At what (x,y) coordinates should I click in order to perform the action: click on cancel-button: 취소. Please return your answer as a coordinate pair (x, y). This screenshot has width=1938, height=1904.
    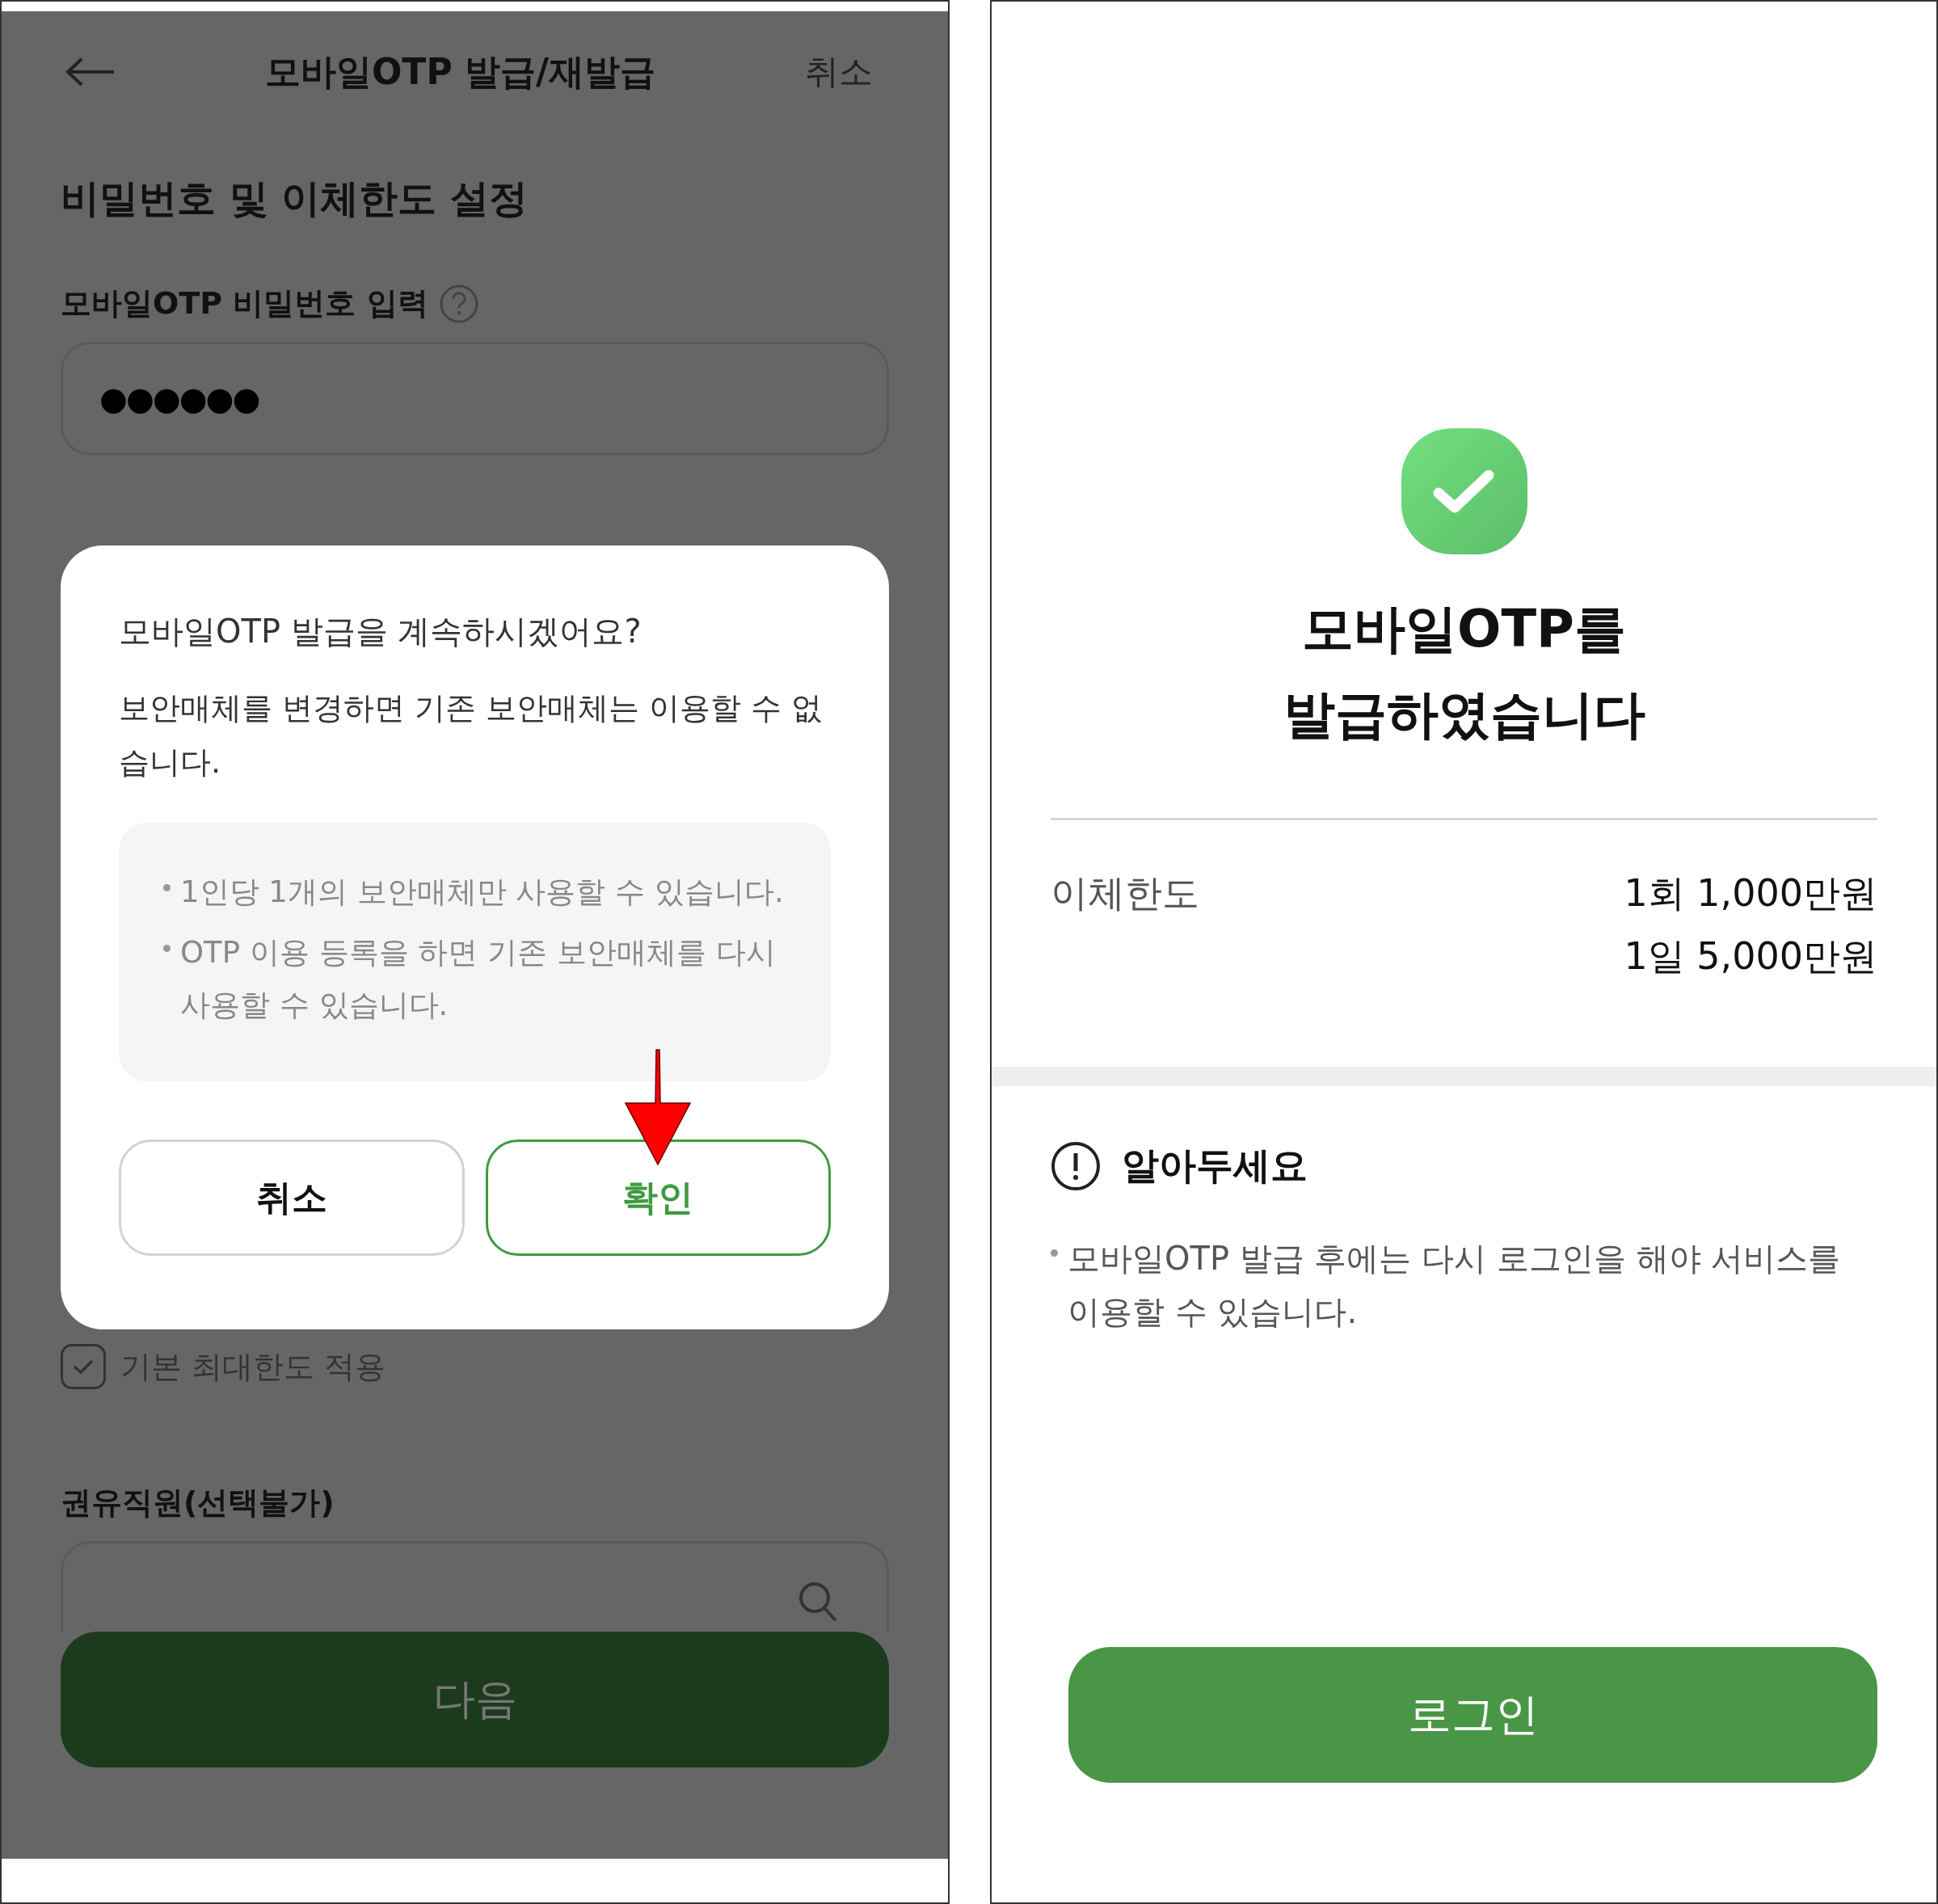
    Looking at the image, I should click on (292, 1197).